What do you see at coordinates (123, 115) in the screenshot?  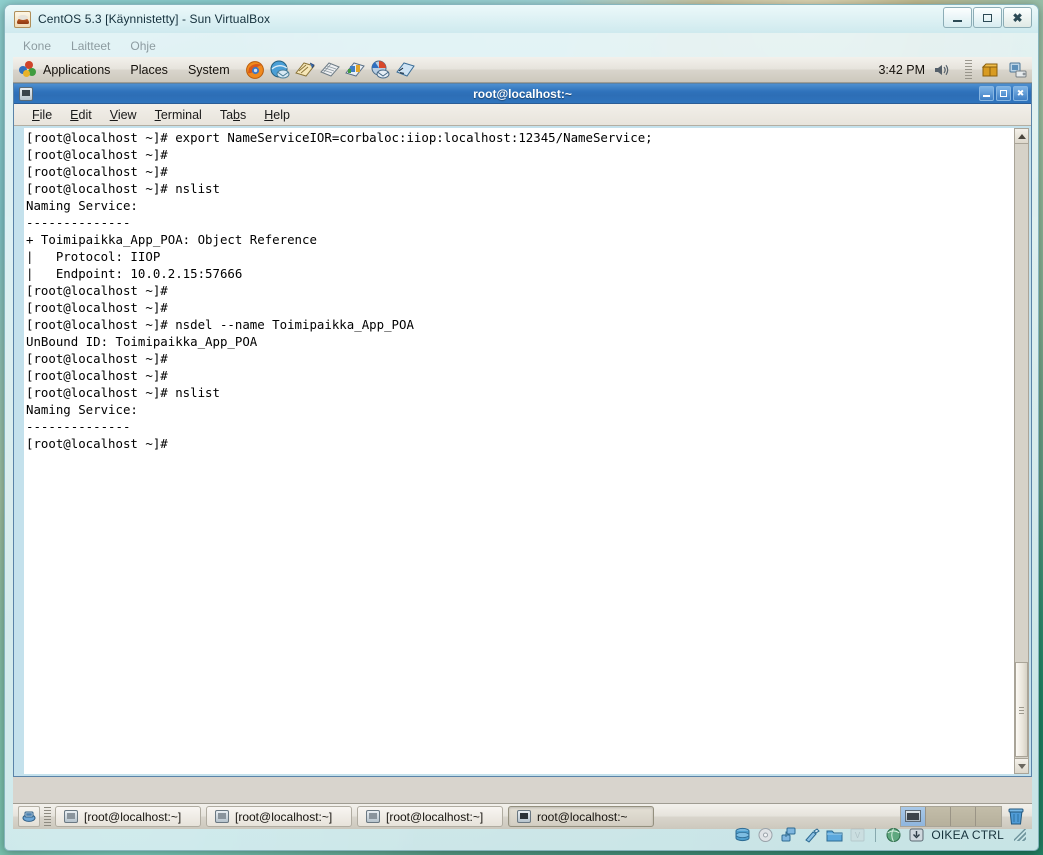 I see `terminal-menu-view: View` at bounding box center [123, 115].